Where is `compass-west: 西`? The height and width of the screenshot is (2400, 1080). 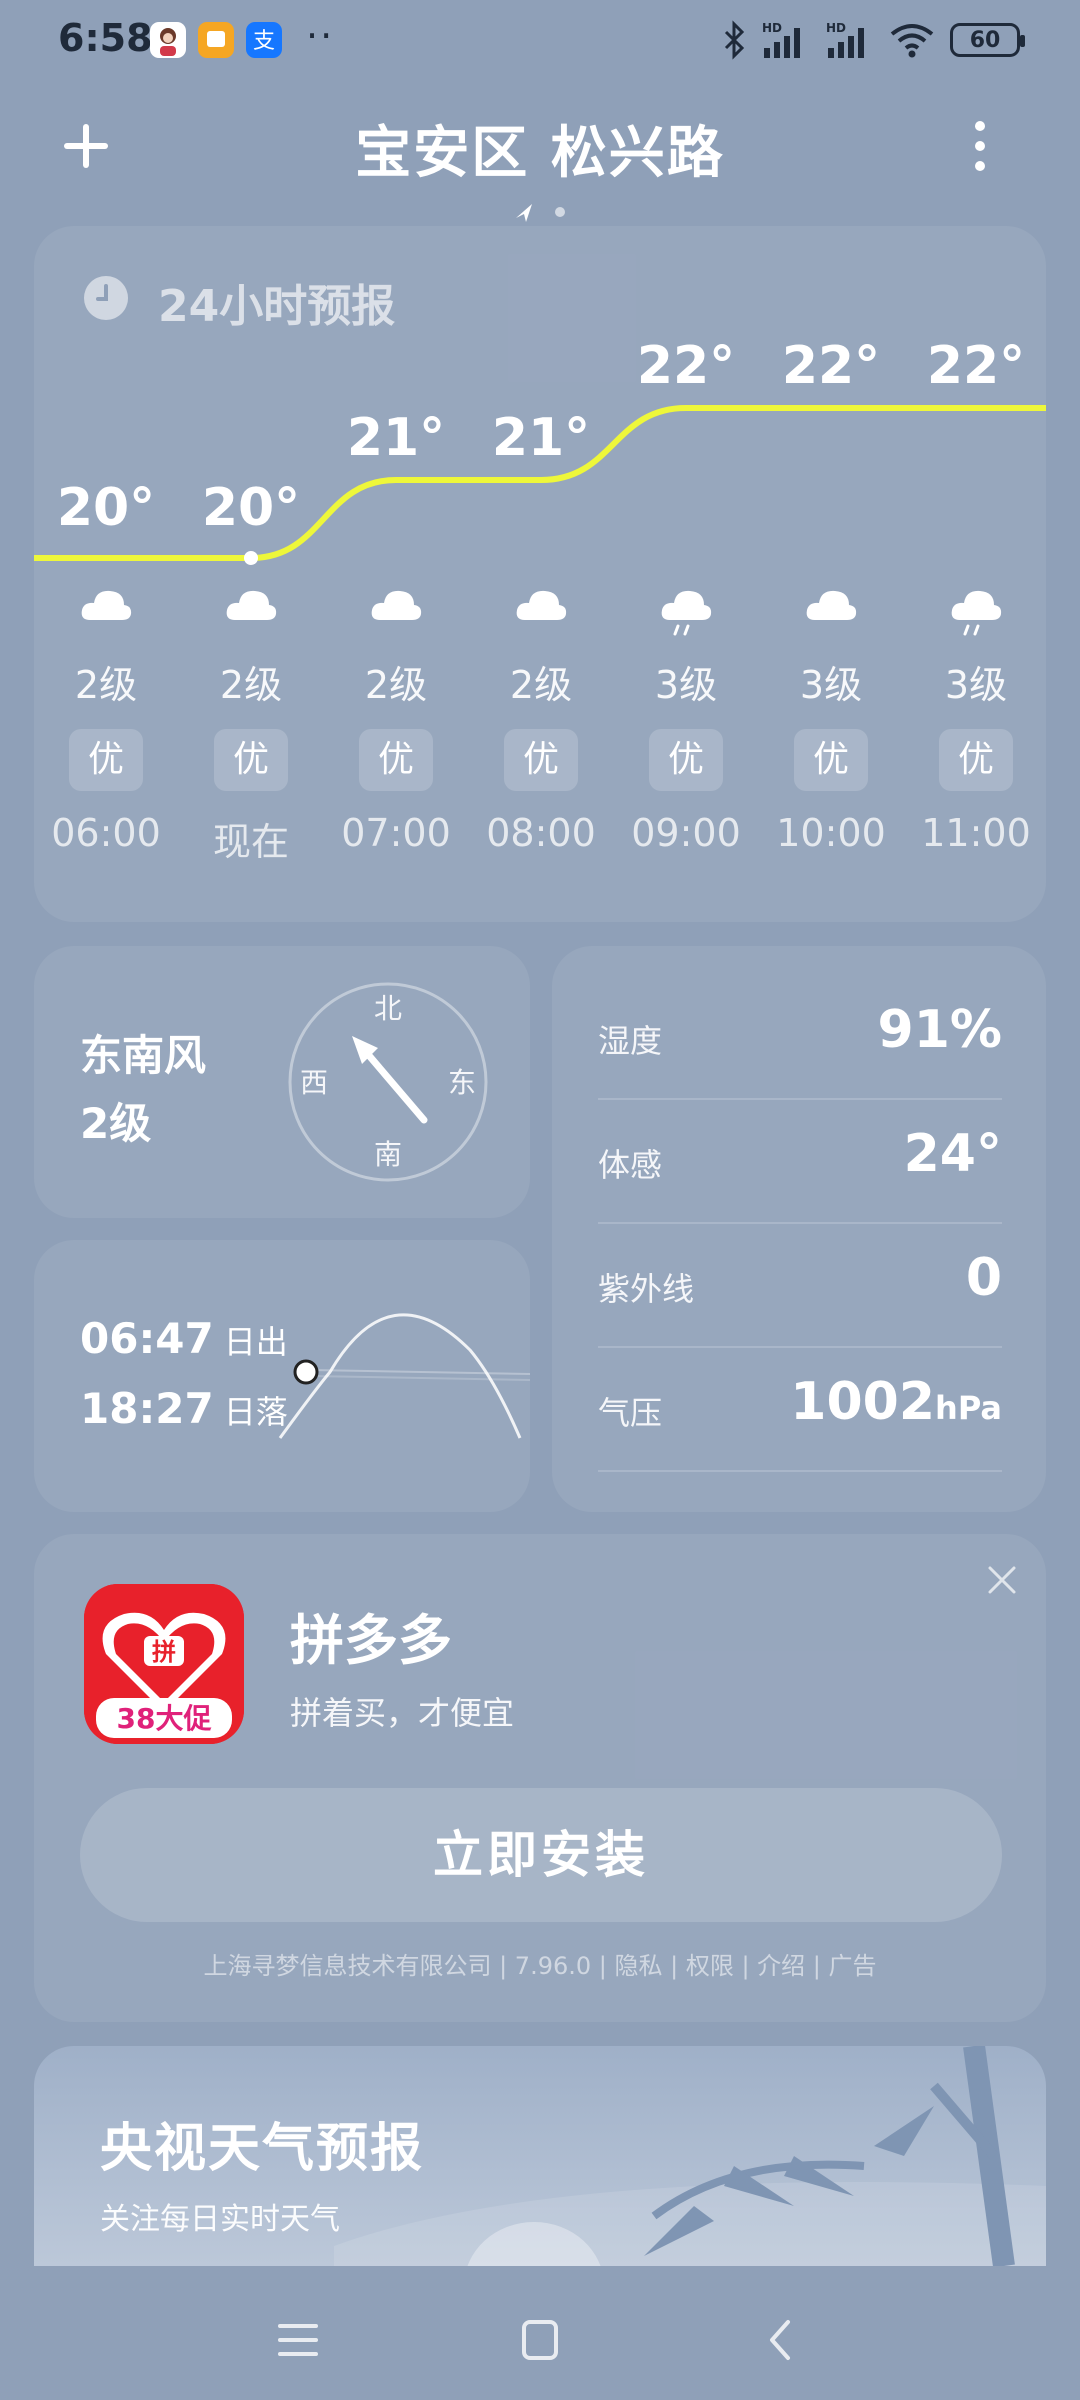 compass-west: 西 is located at coordinates (314, 1082).